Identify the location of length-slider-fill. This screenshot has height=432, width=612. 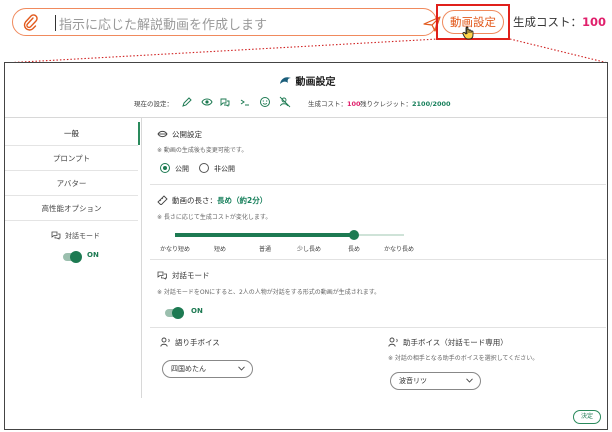
(265, 235).